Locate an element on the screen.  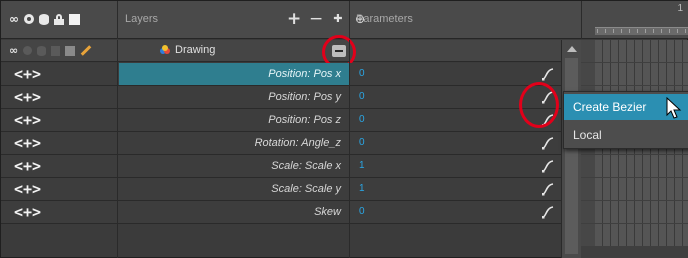
drawing-layer-name: Drawing is located at coordinates (187, 50).